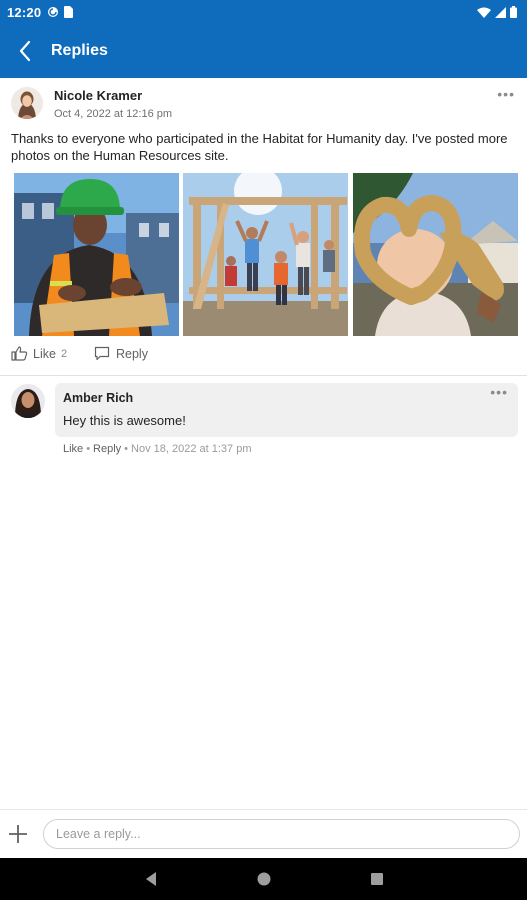  I want to click on reply-label: Reply, so click(132, 353).